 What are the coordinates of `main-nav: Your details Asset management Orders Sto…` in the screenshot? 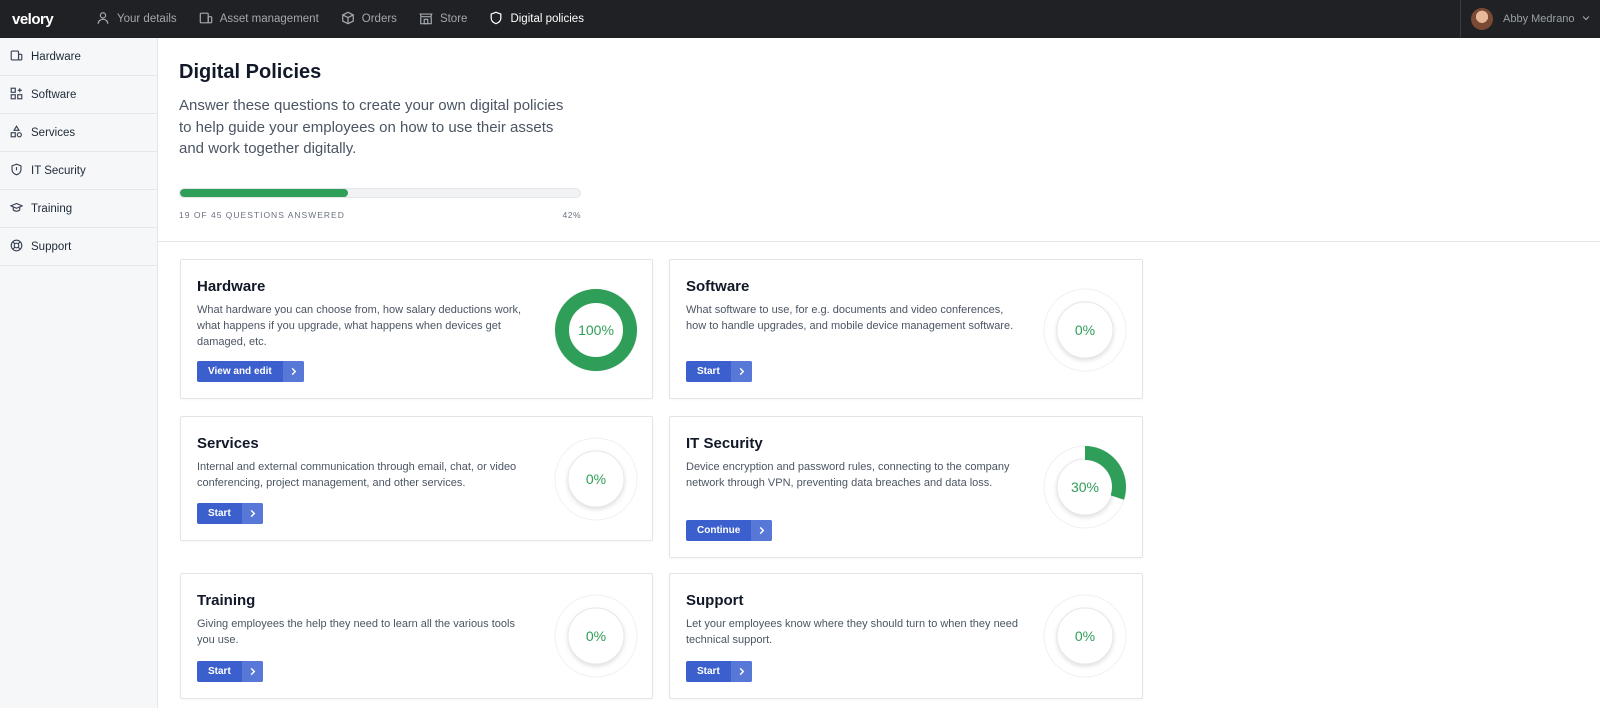 It's located at (351, 19).